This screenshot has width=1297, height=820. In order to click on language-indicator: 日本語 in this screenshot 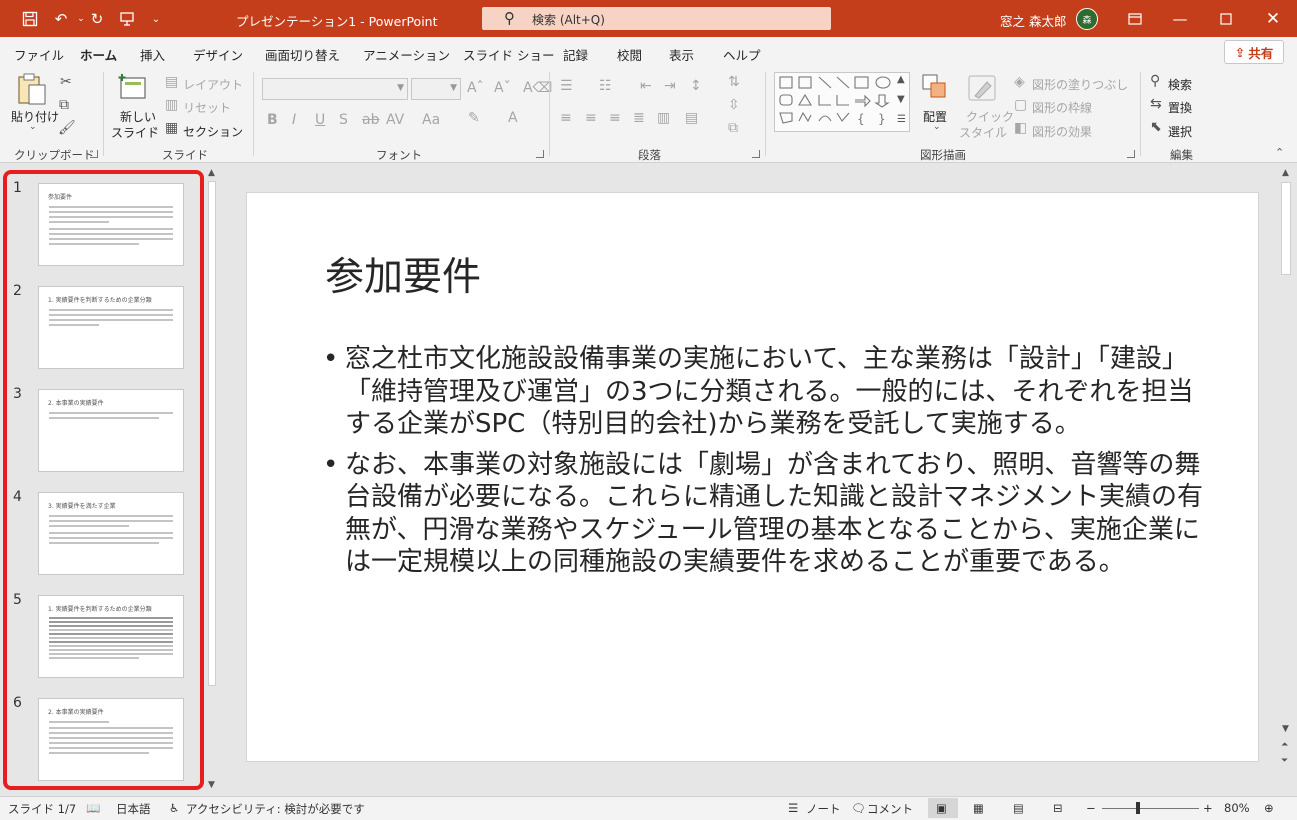, I will do `click(133, 809)`.